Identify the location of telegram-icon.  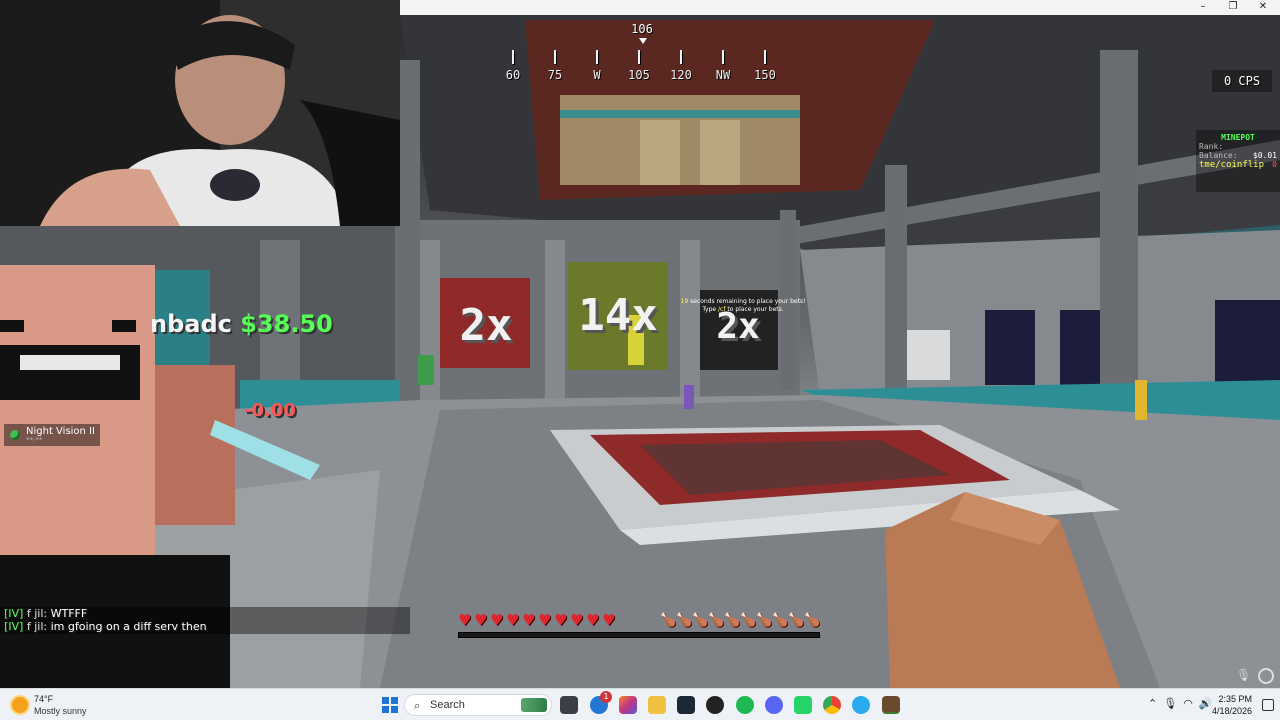
(861, 705).